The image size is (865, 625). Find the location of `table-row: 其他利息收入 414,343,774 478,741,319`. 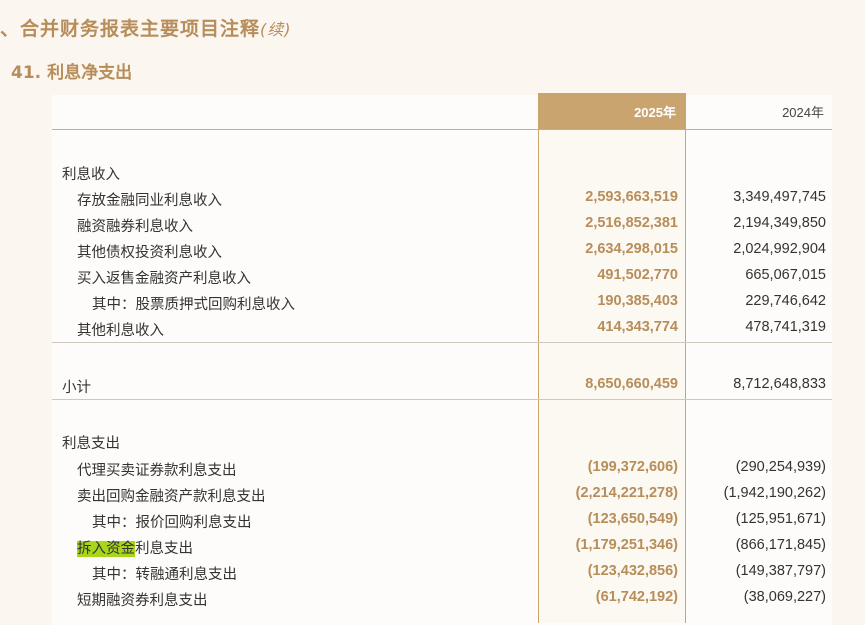

table-row: 其他利息收入 414,343,774 478,741,319 is located at coordinates (442, 328).